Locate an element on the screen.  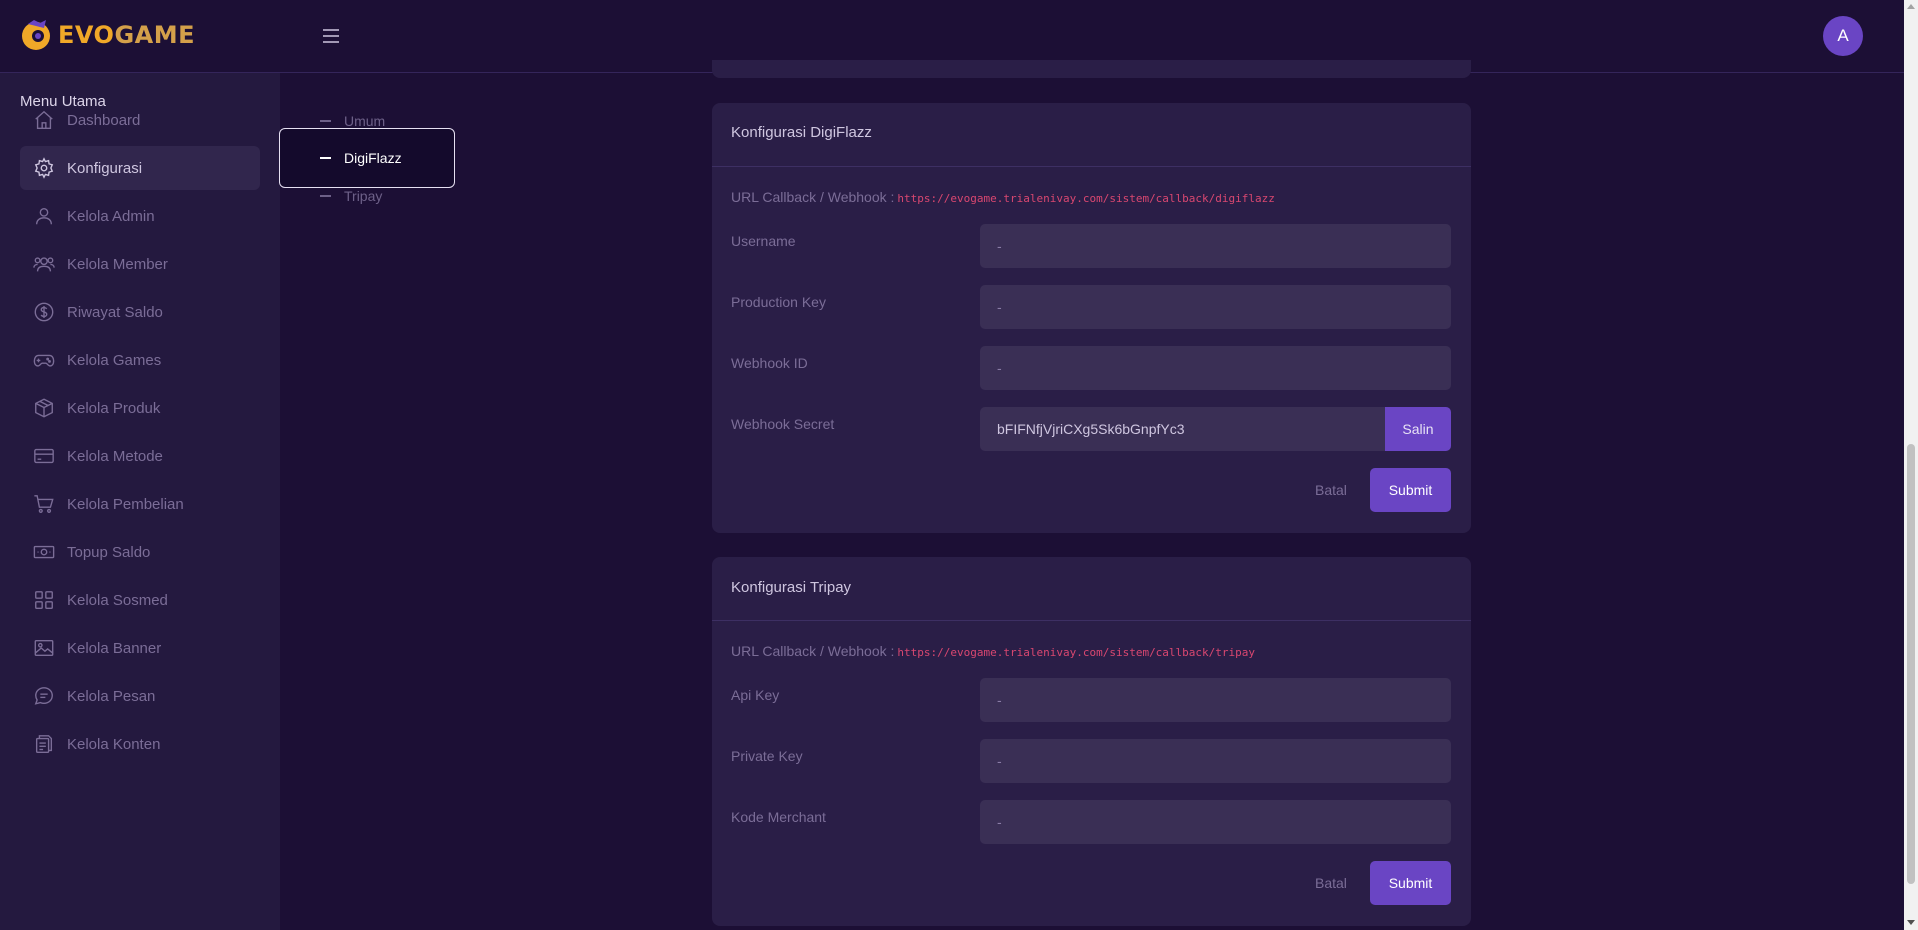
subnav-item-digiflazz: DigiFlazz is located at coordinates (367, 158).